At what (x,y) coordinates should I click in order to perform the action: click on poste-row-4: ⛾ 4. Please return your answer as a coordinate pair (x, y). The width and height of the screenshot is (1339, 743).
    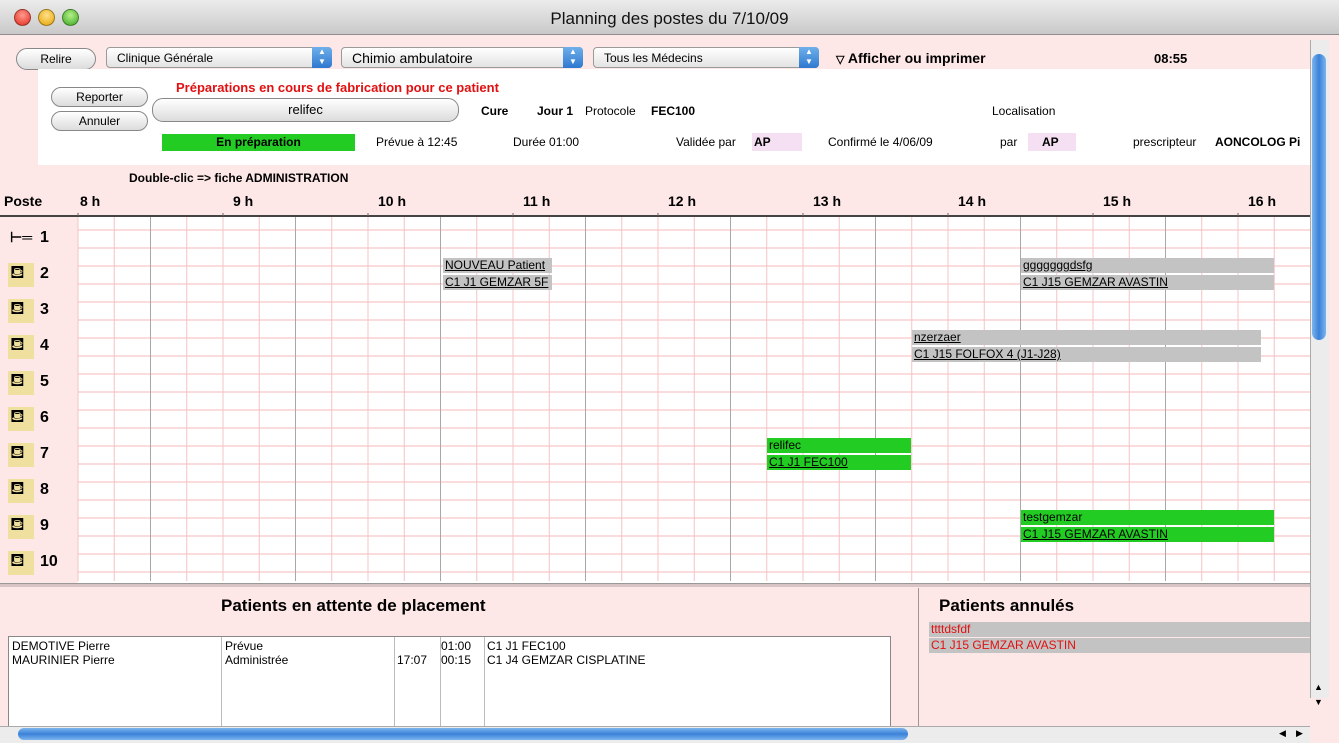
    Looking at the image, I should click on (39, 347).